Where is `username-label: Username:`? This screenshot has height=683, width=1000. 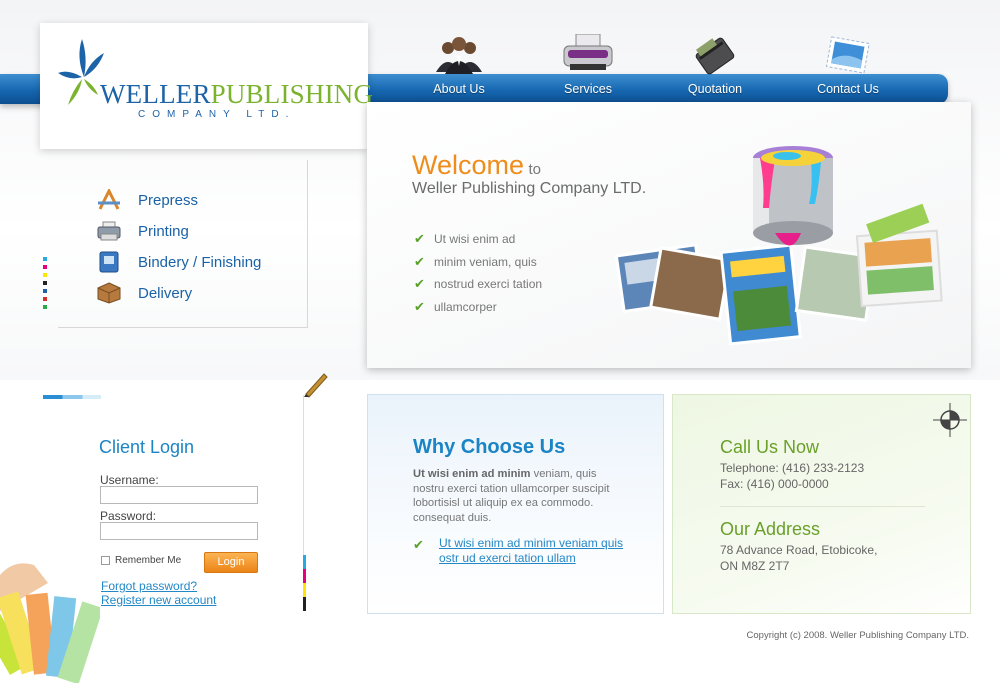 username-label: Username: is located at coordinates (129, 480).